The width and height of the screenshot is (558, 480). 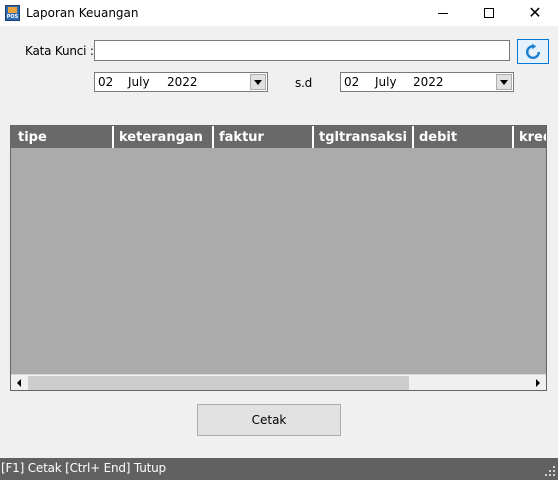 I want to click on scroll-left-button, so click(x=19, y=382).